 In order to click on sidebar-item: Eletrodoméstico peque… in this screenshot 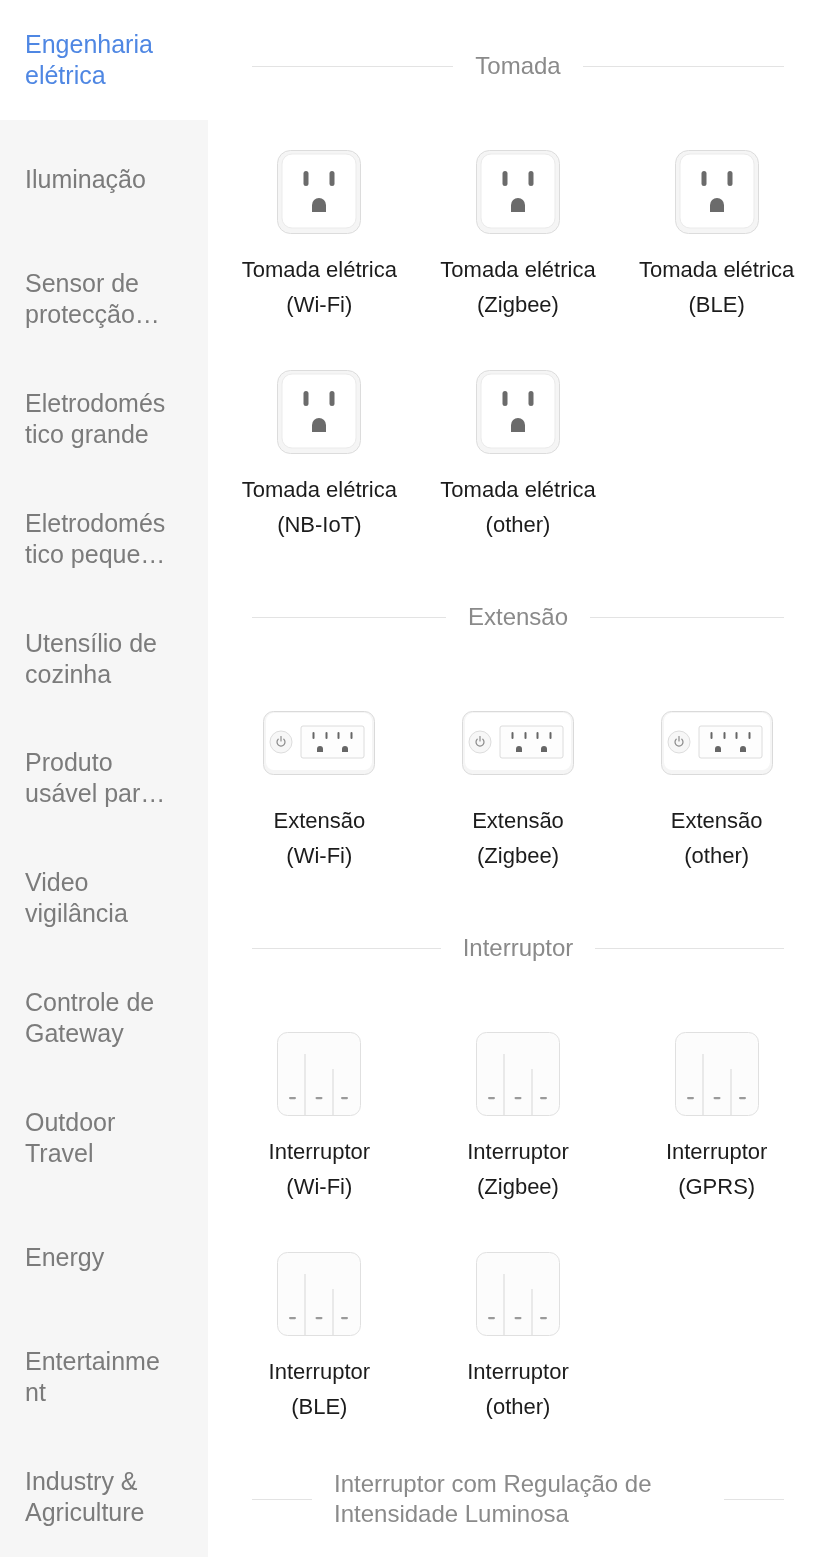, I will do `click(104, 539)`.